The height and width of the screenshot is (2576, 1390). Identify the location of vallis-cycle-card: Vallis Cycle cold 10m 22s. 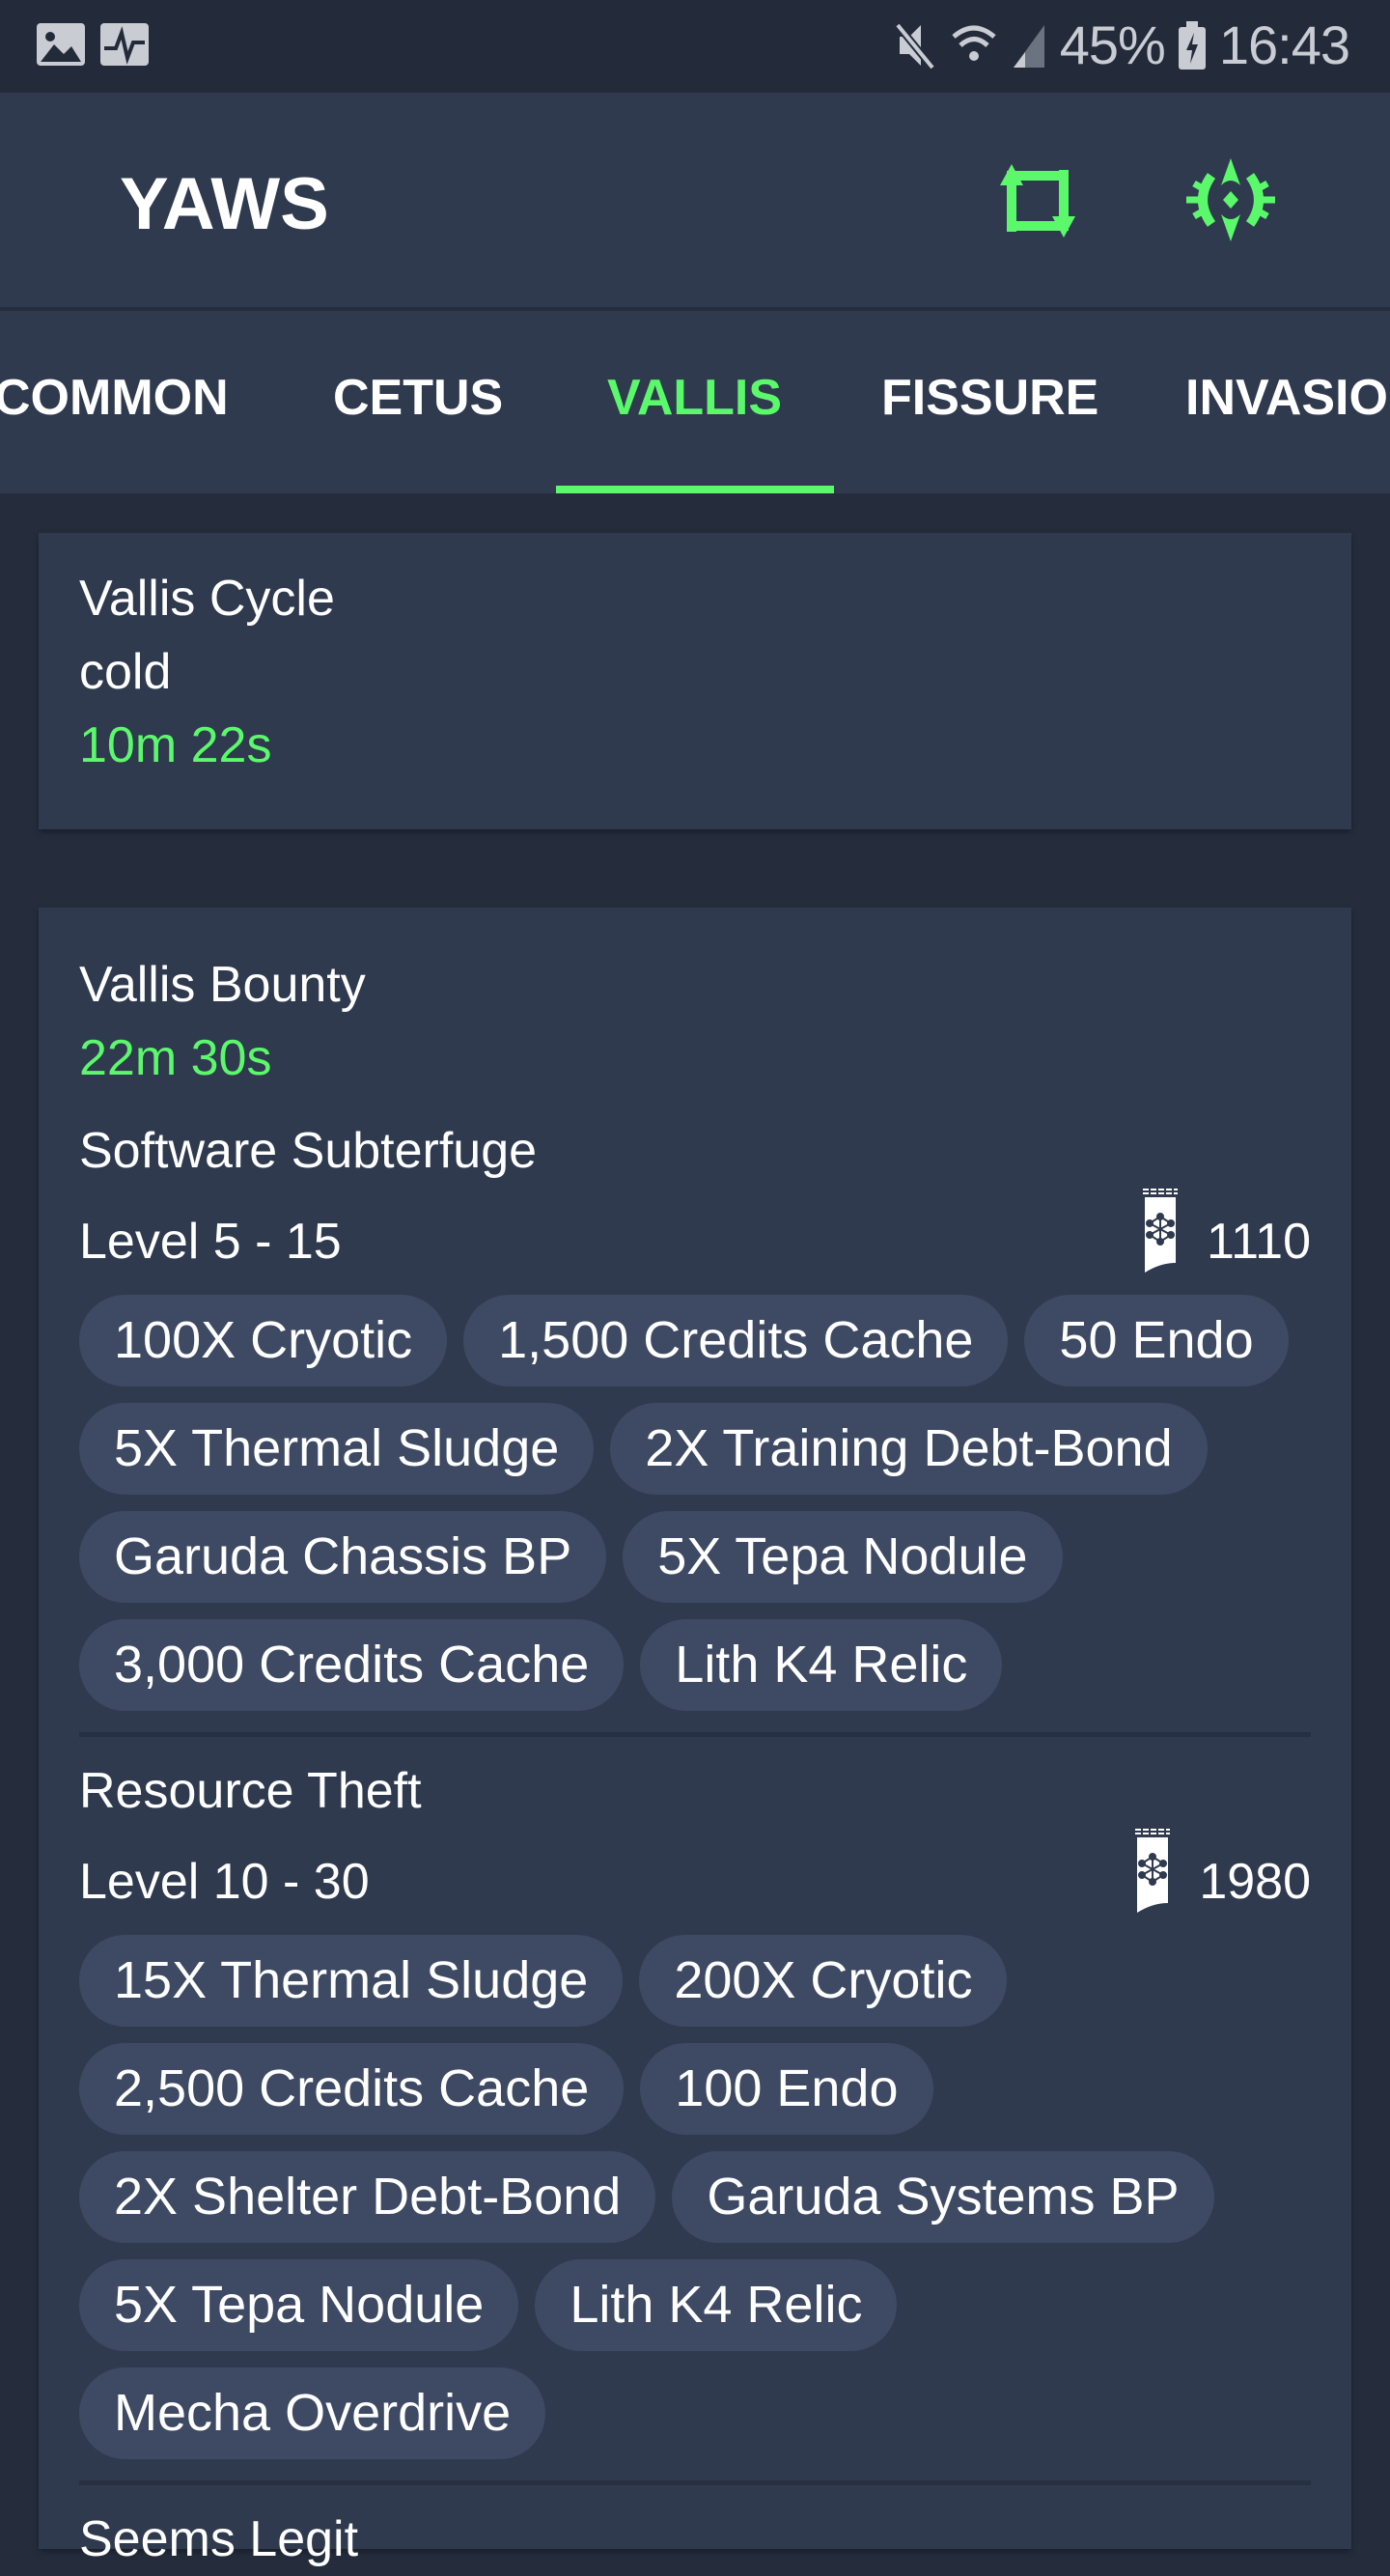
(695, 681).